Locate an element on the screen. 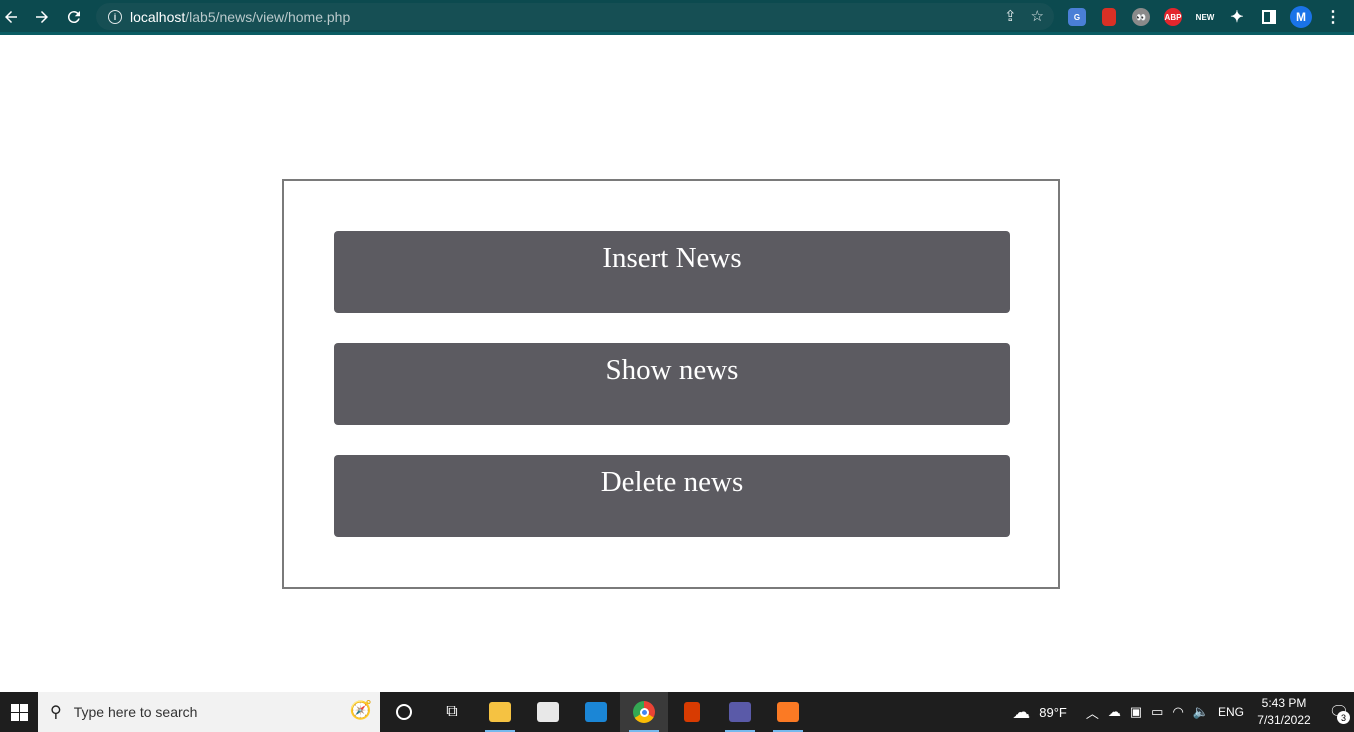  onedrive-icon: ☁ is located at coordinates (1114, 712).